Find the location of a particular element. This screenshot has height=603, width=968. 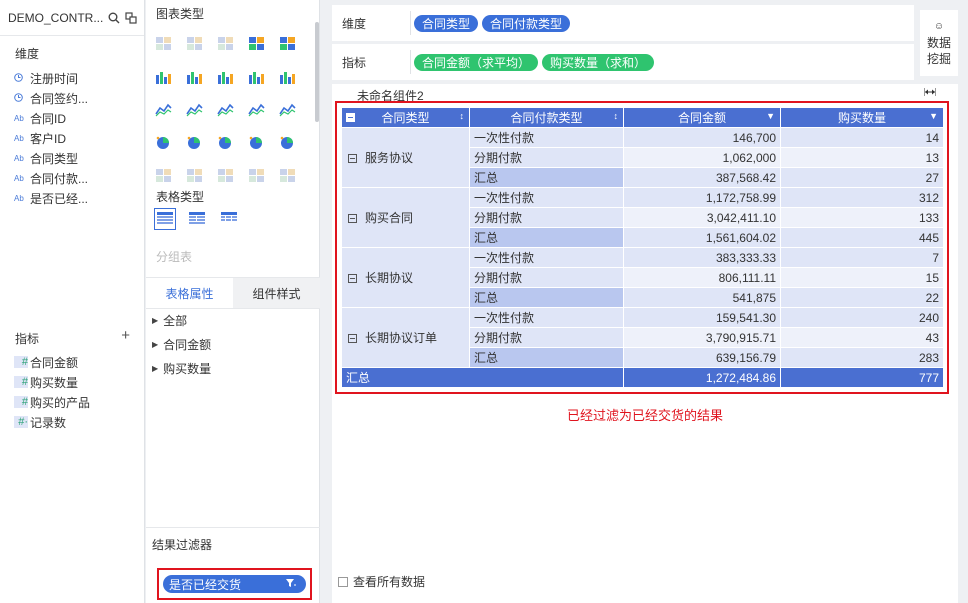

tab-table-properties: 表格属性 is located at coordinates (189, 293).